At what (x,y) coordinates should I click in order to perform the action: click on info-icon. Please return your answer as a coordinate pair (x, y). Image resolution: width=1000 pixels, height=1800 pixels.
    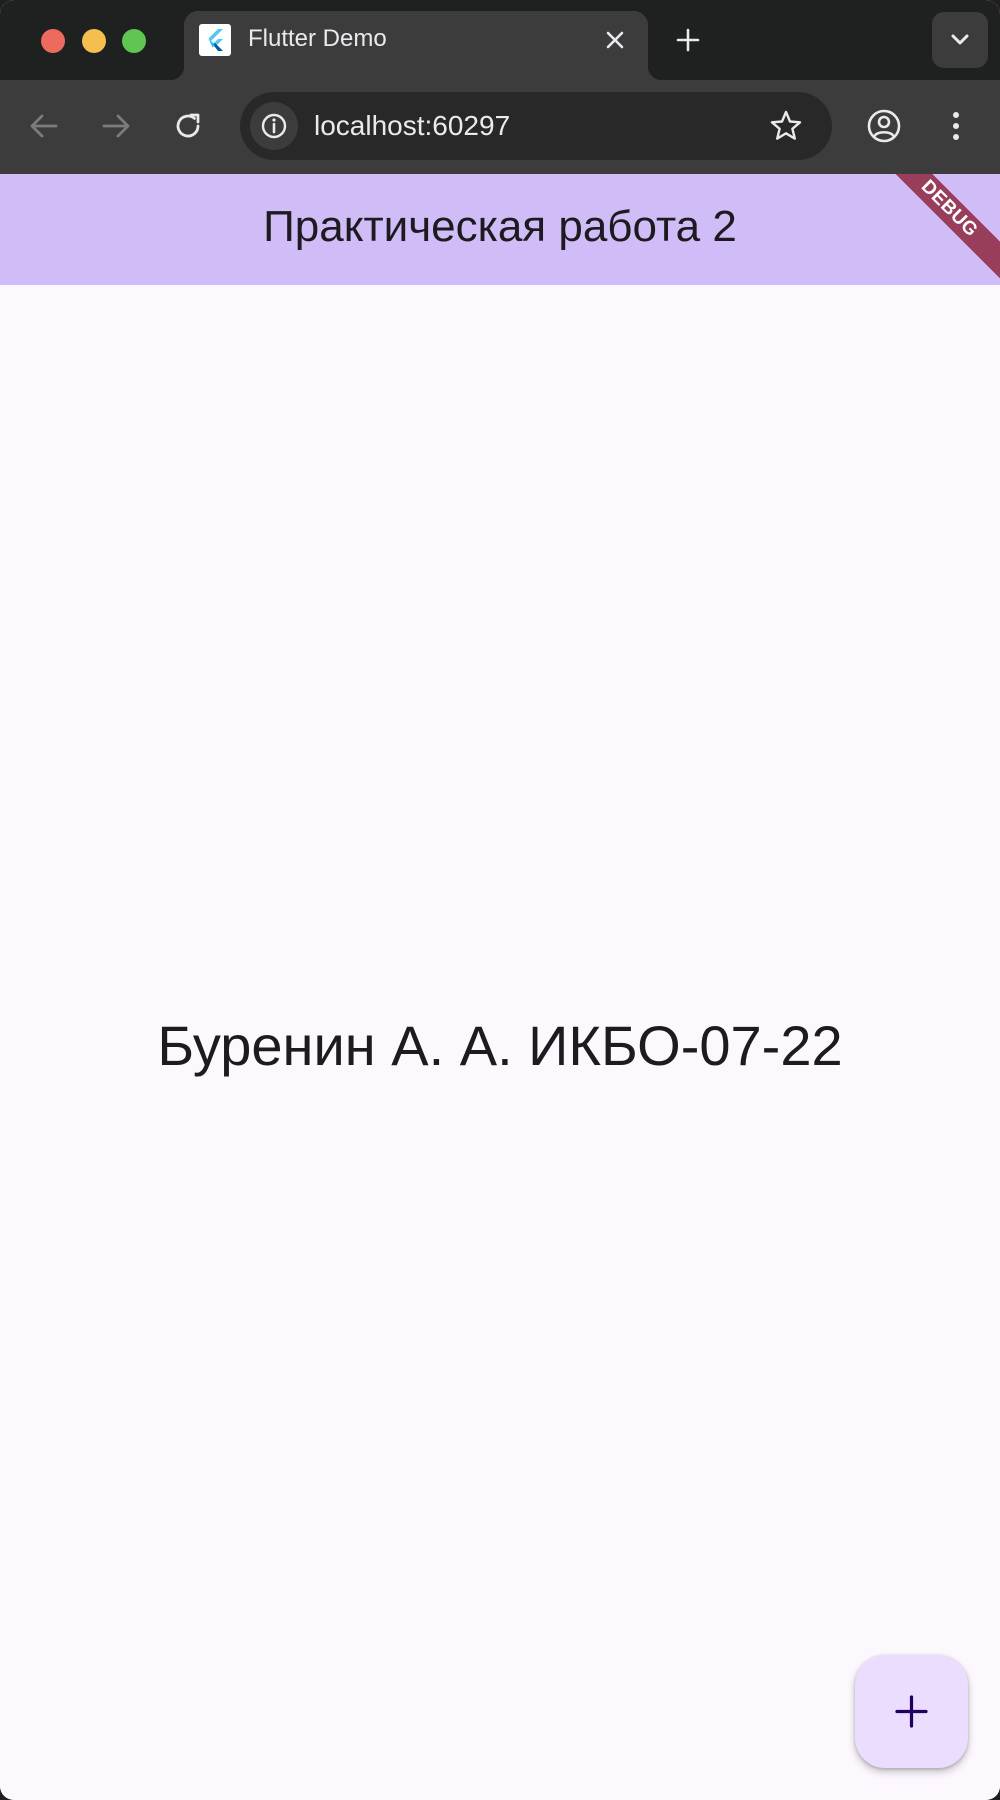
    Looking at the image, I should click on (274, 126).